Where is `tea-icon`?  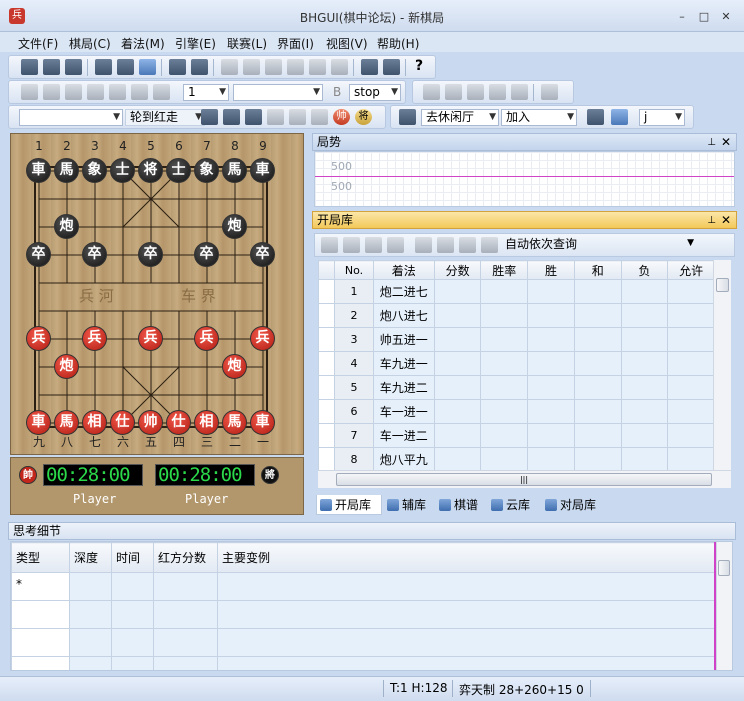
tea-icon is located at coordinates (253, 117).